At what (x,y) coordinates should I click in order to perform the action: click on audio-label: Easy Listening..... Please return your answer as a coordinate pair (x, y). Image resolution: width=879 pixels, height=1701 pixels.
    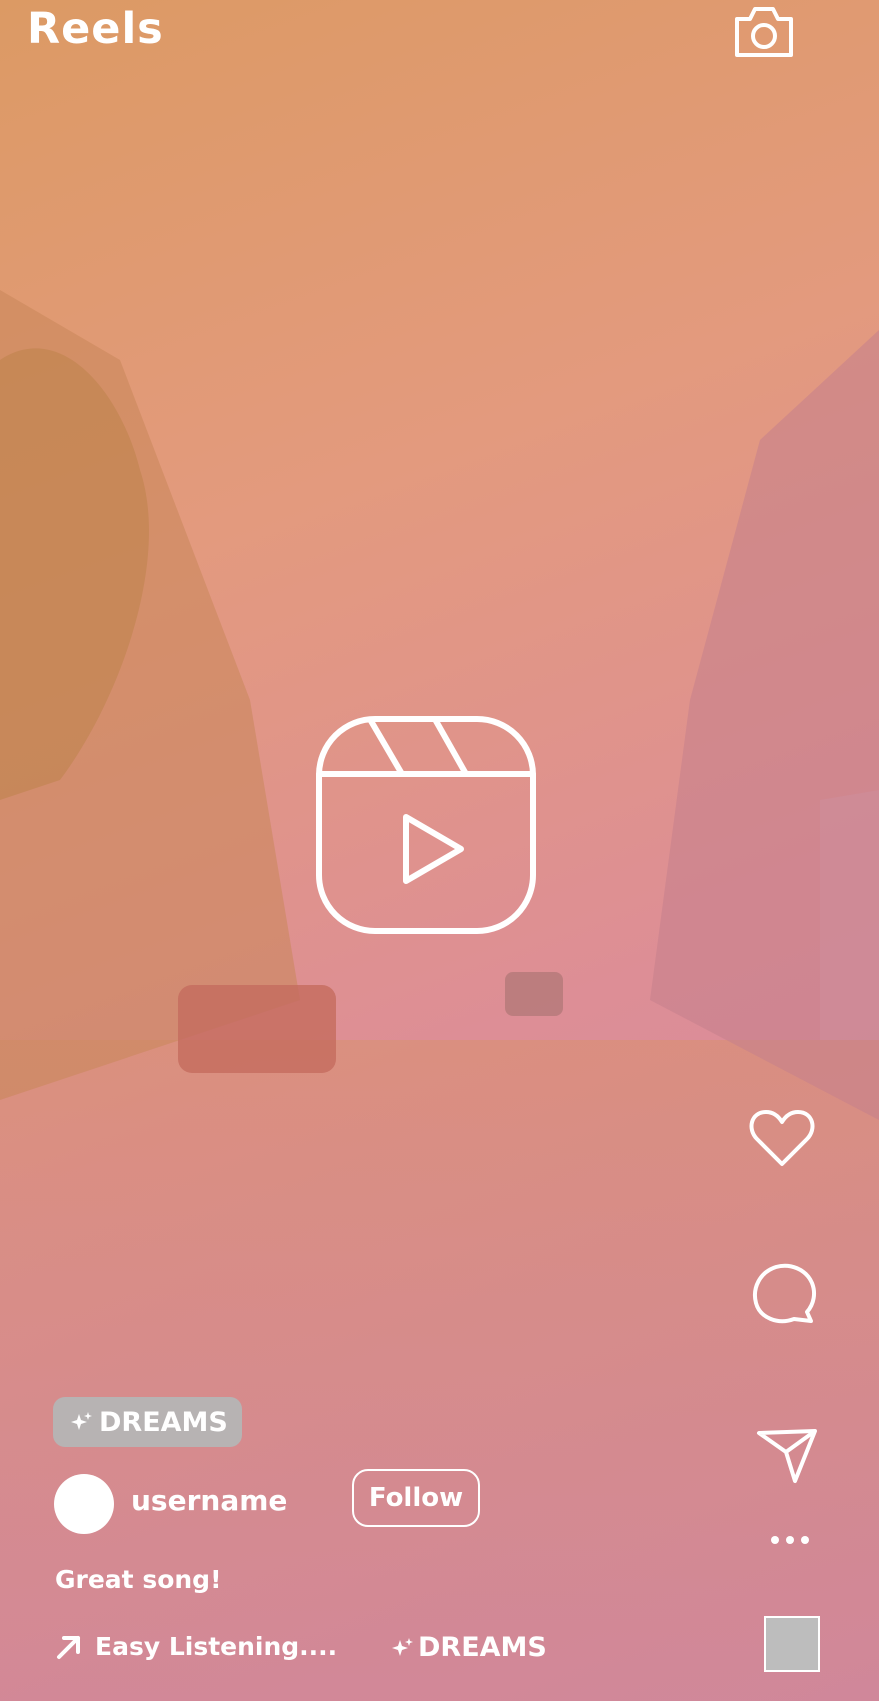
    Looking at the image, I should click on (216, 1646).